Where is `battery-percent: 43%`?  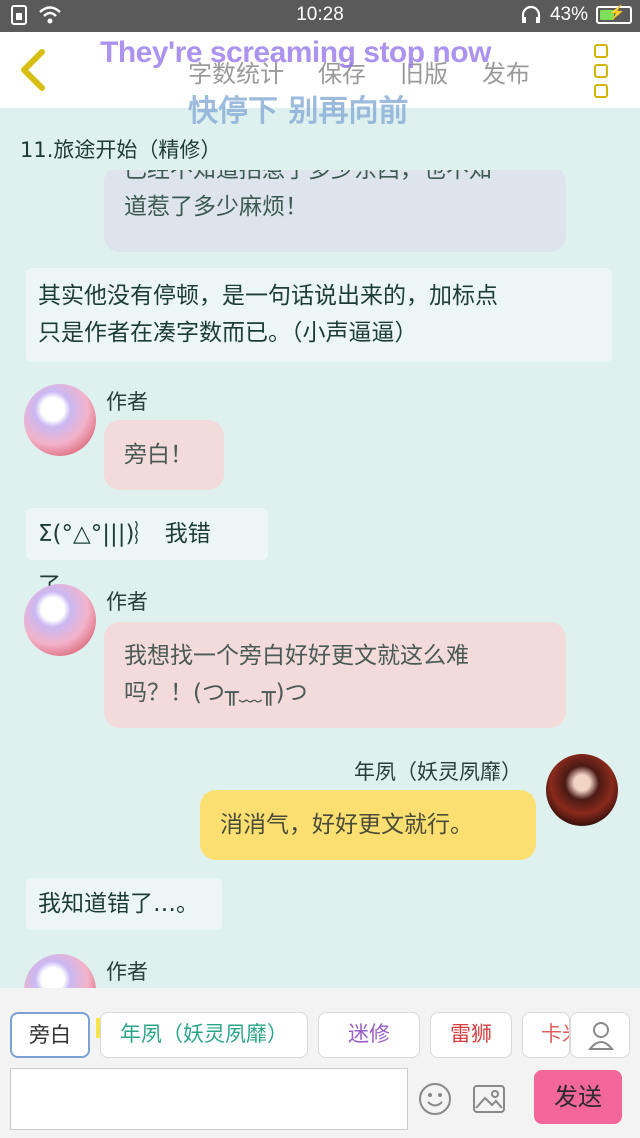 battery-percent: 43% is located at coordinates (568, 14).